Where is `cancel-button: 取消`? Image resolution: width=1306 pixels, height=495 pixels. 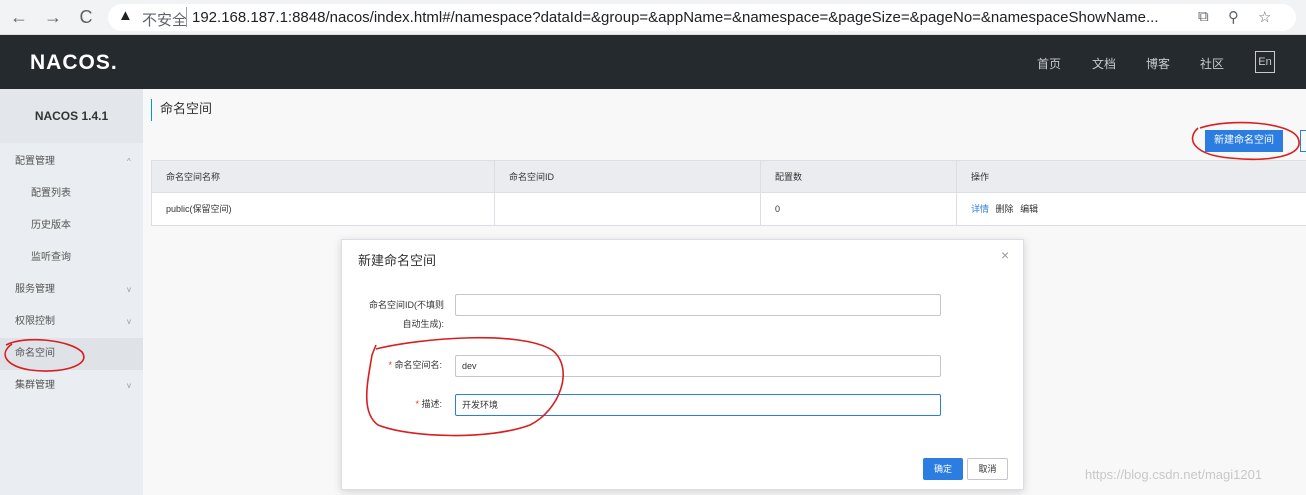
cancel-button: 取消 is located at coordinates (987, 469).